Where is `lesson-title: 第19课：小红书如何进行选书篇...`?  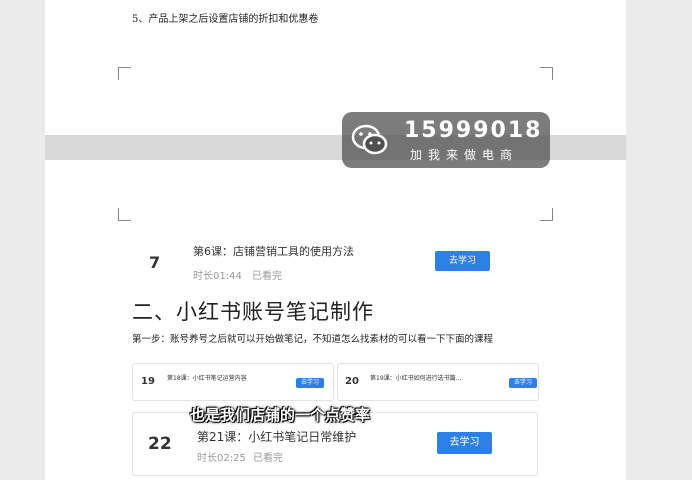 lesson-title: 第19课：小红书如何进行选书篇... is located at coordinates (415, 377).